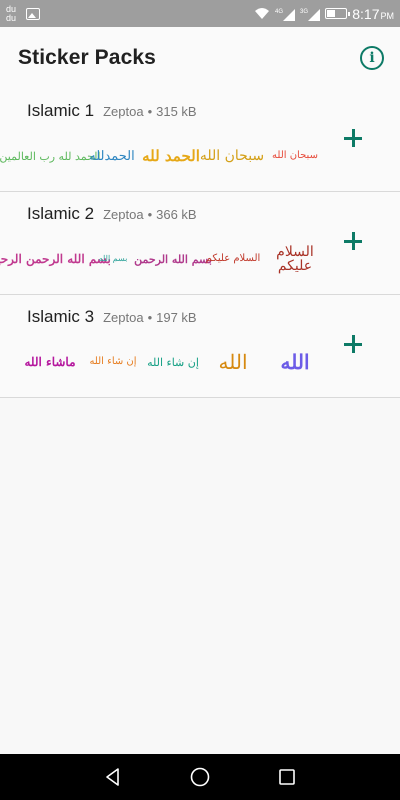 The width and height of the screenshot is (400, 800). I want to click on clock: 8:17PM, so click(373, 14).